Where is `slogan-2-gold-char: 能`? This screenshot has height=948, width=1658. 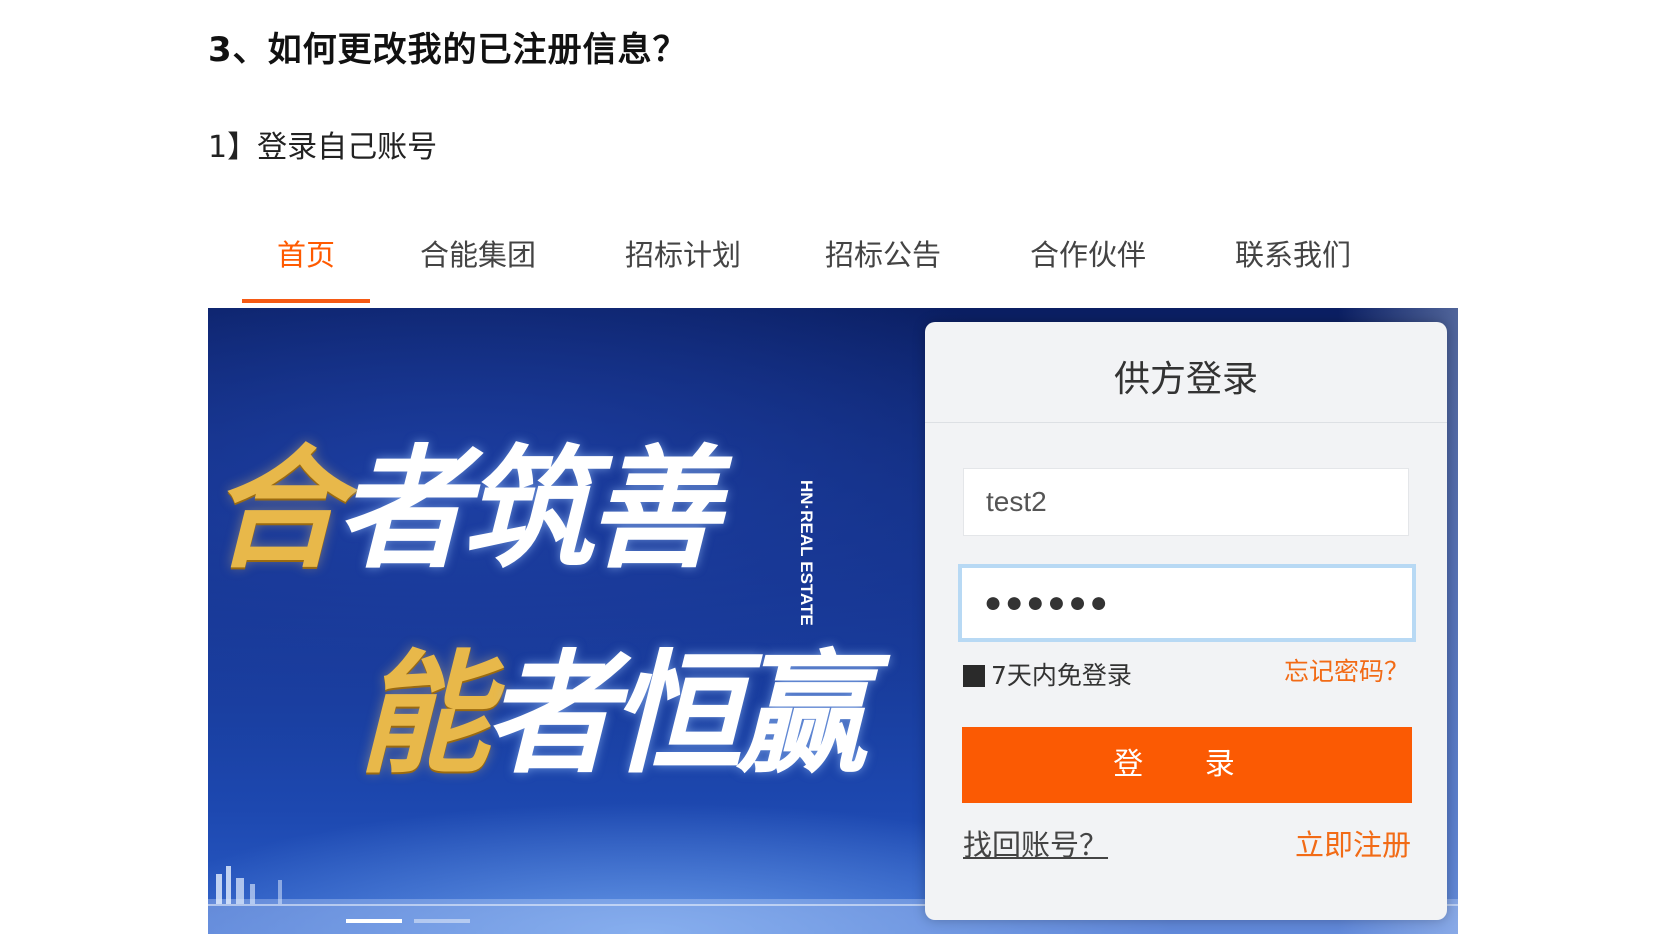
slogan-2-gold-char: 能 is located at coordinates (424, 714).